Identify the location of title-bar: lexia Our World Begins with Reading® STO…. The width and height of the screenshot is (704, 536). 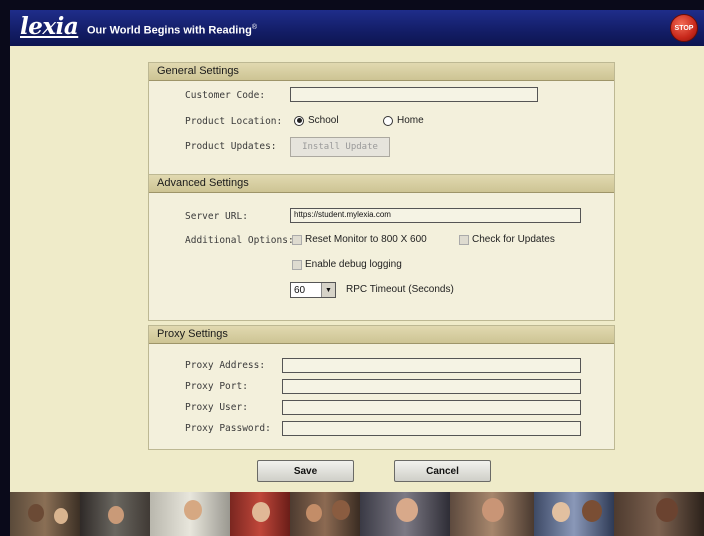
(357, 28).